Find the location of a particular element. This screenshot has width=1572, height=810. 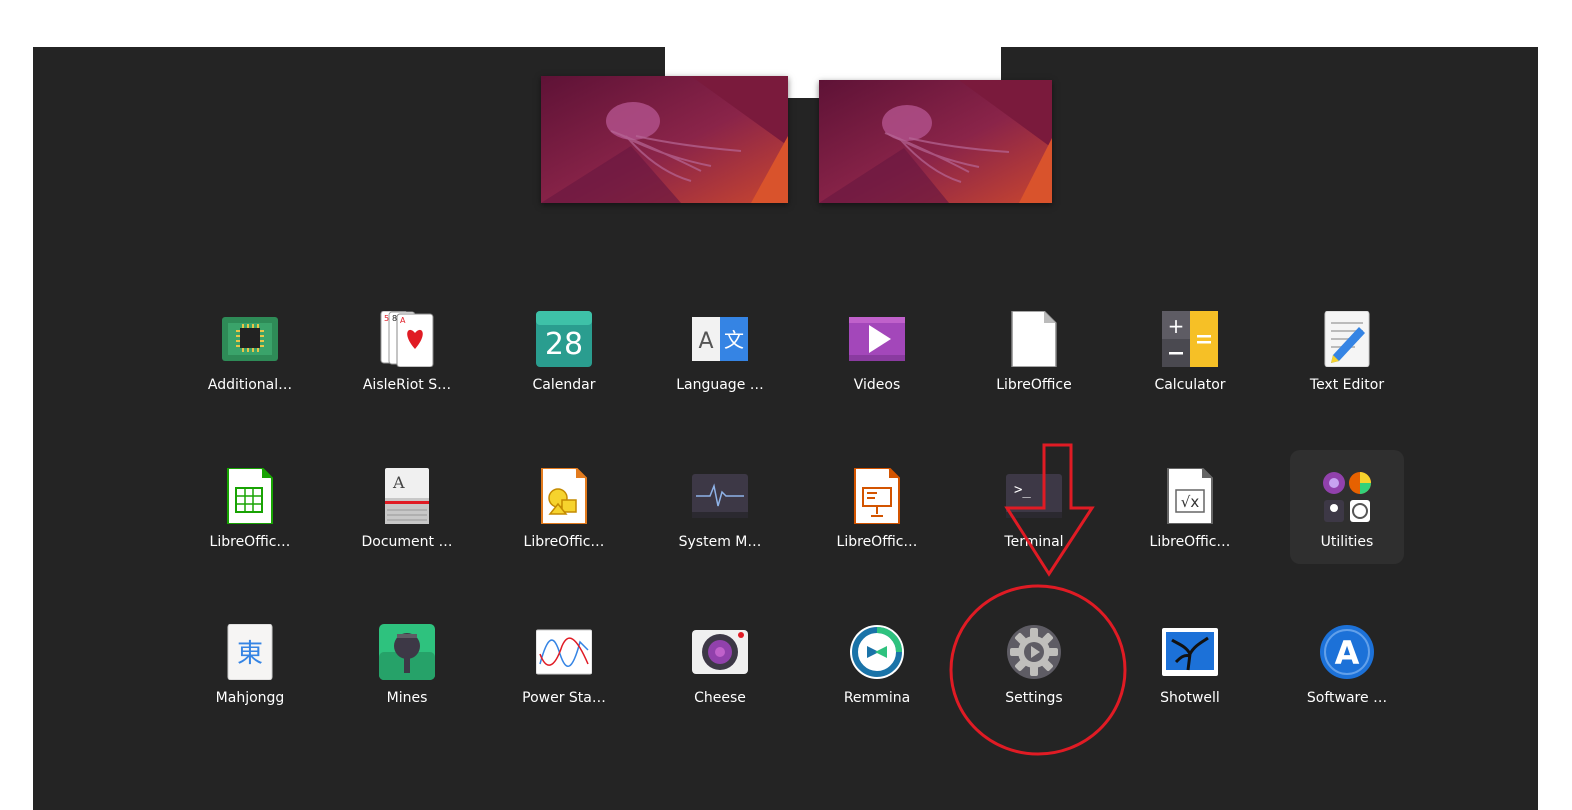

app-text-editor: Text Editor is located at coordinates (1347, 366).